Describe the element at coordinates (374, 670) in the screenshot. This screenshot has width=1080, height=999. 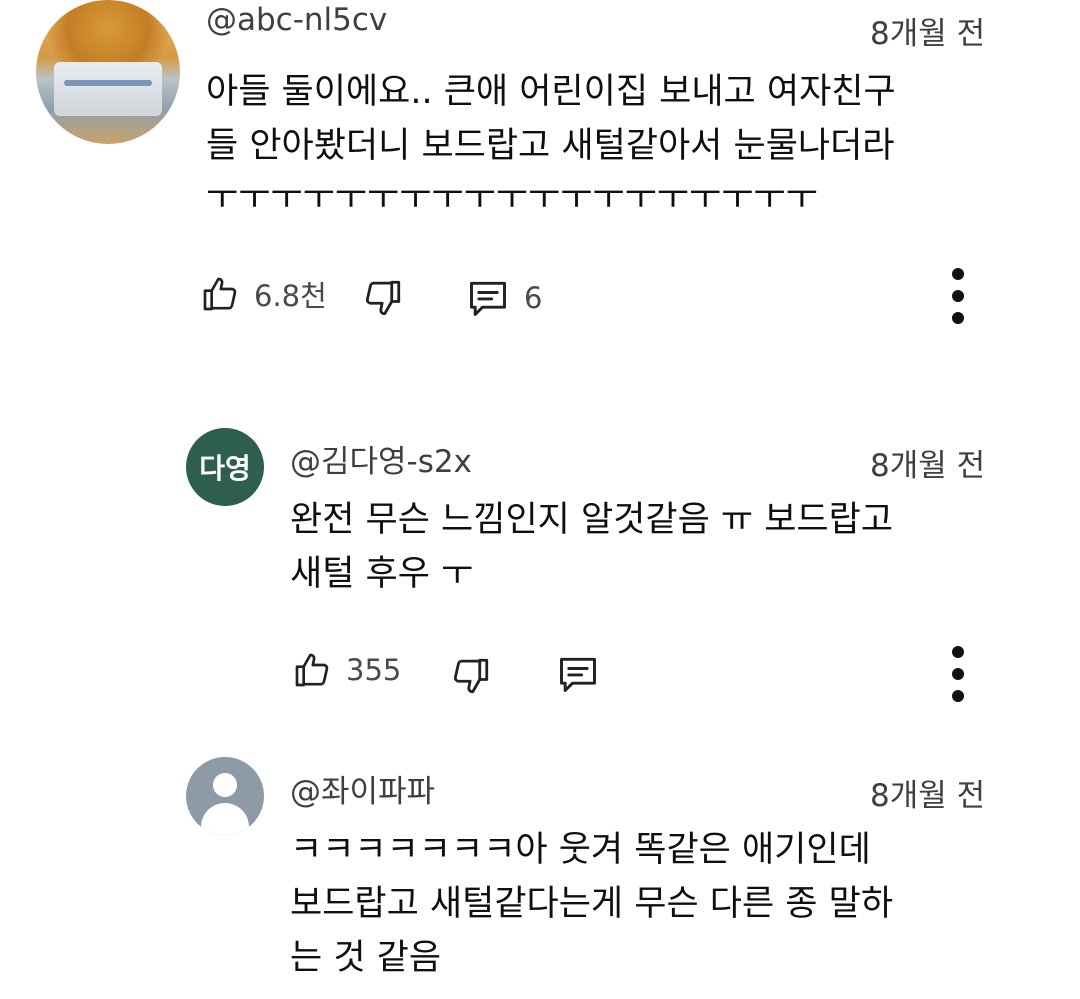
I see `like-count: 355` at that location.